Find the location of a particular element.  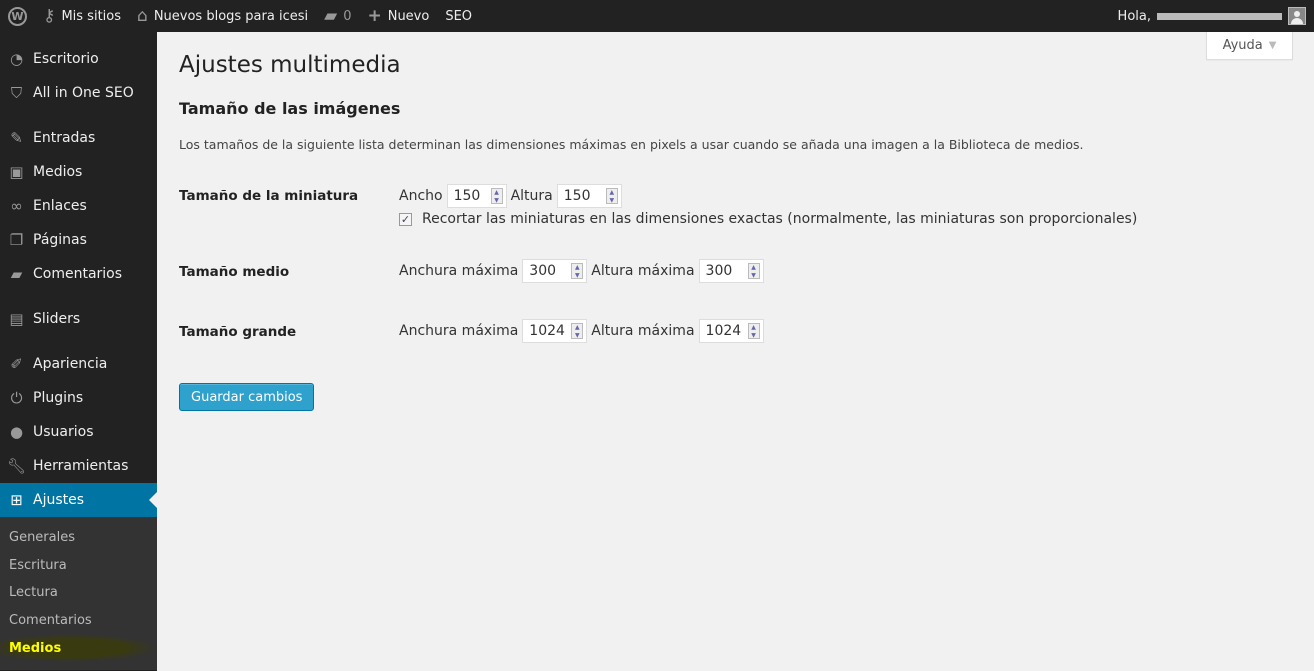

medium-size-label: Tamaño medio is located at coordinates (234, 272).